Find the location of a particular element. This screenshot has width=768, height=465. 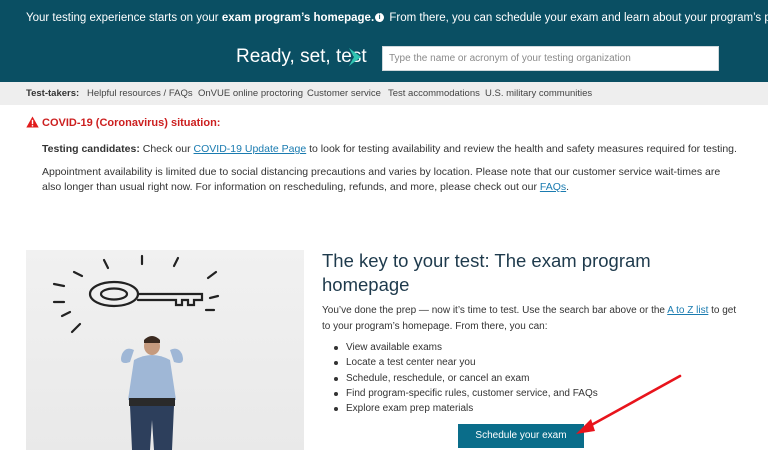

covid-update-link: COVID-19 Update Page is located at coordinates (250, 149).